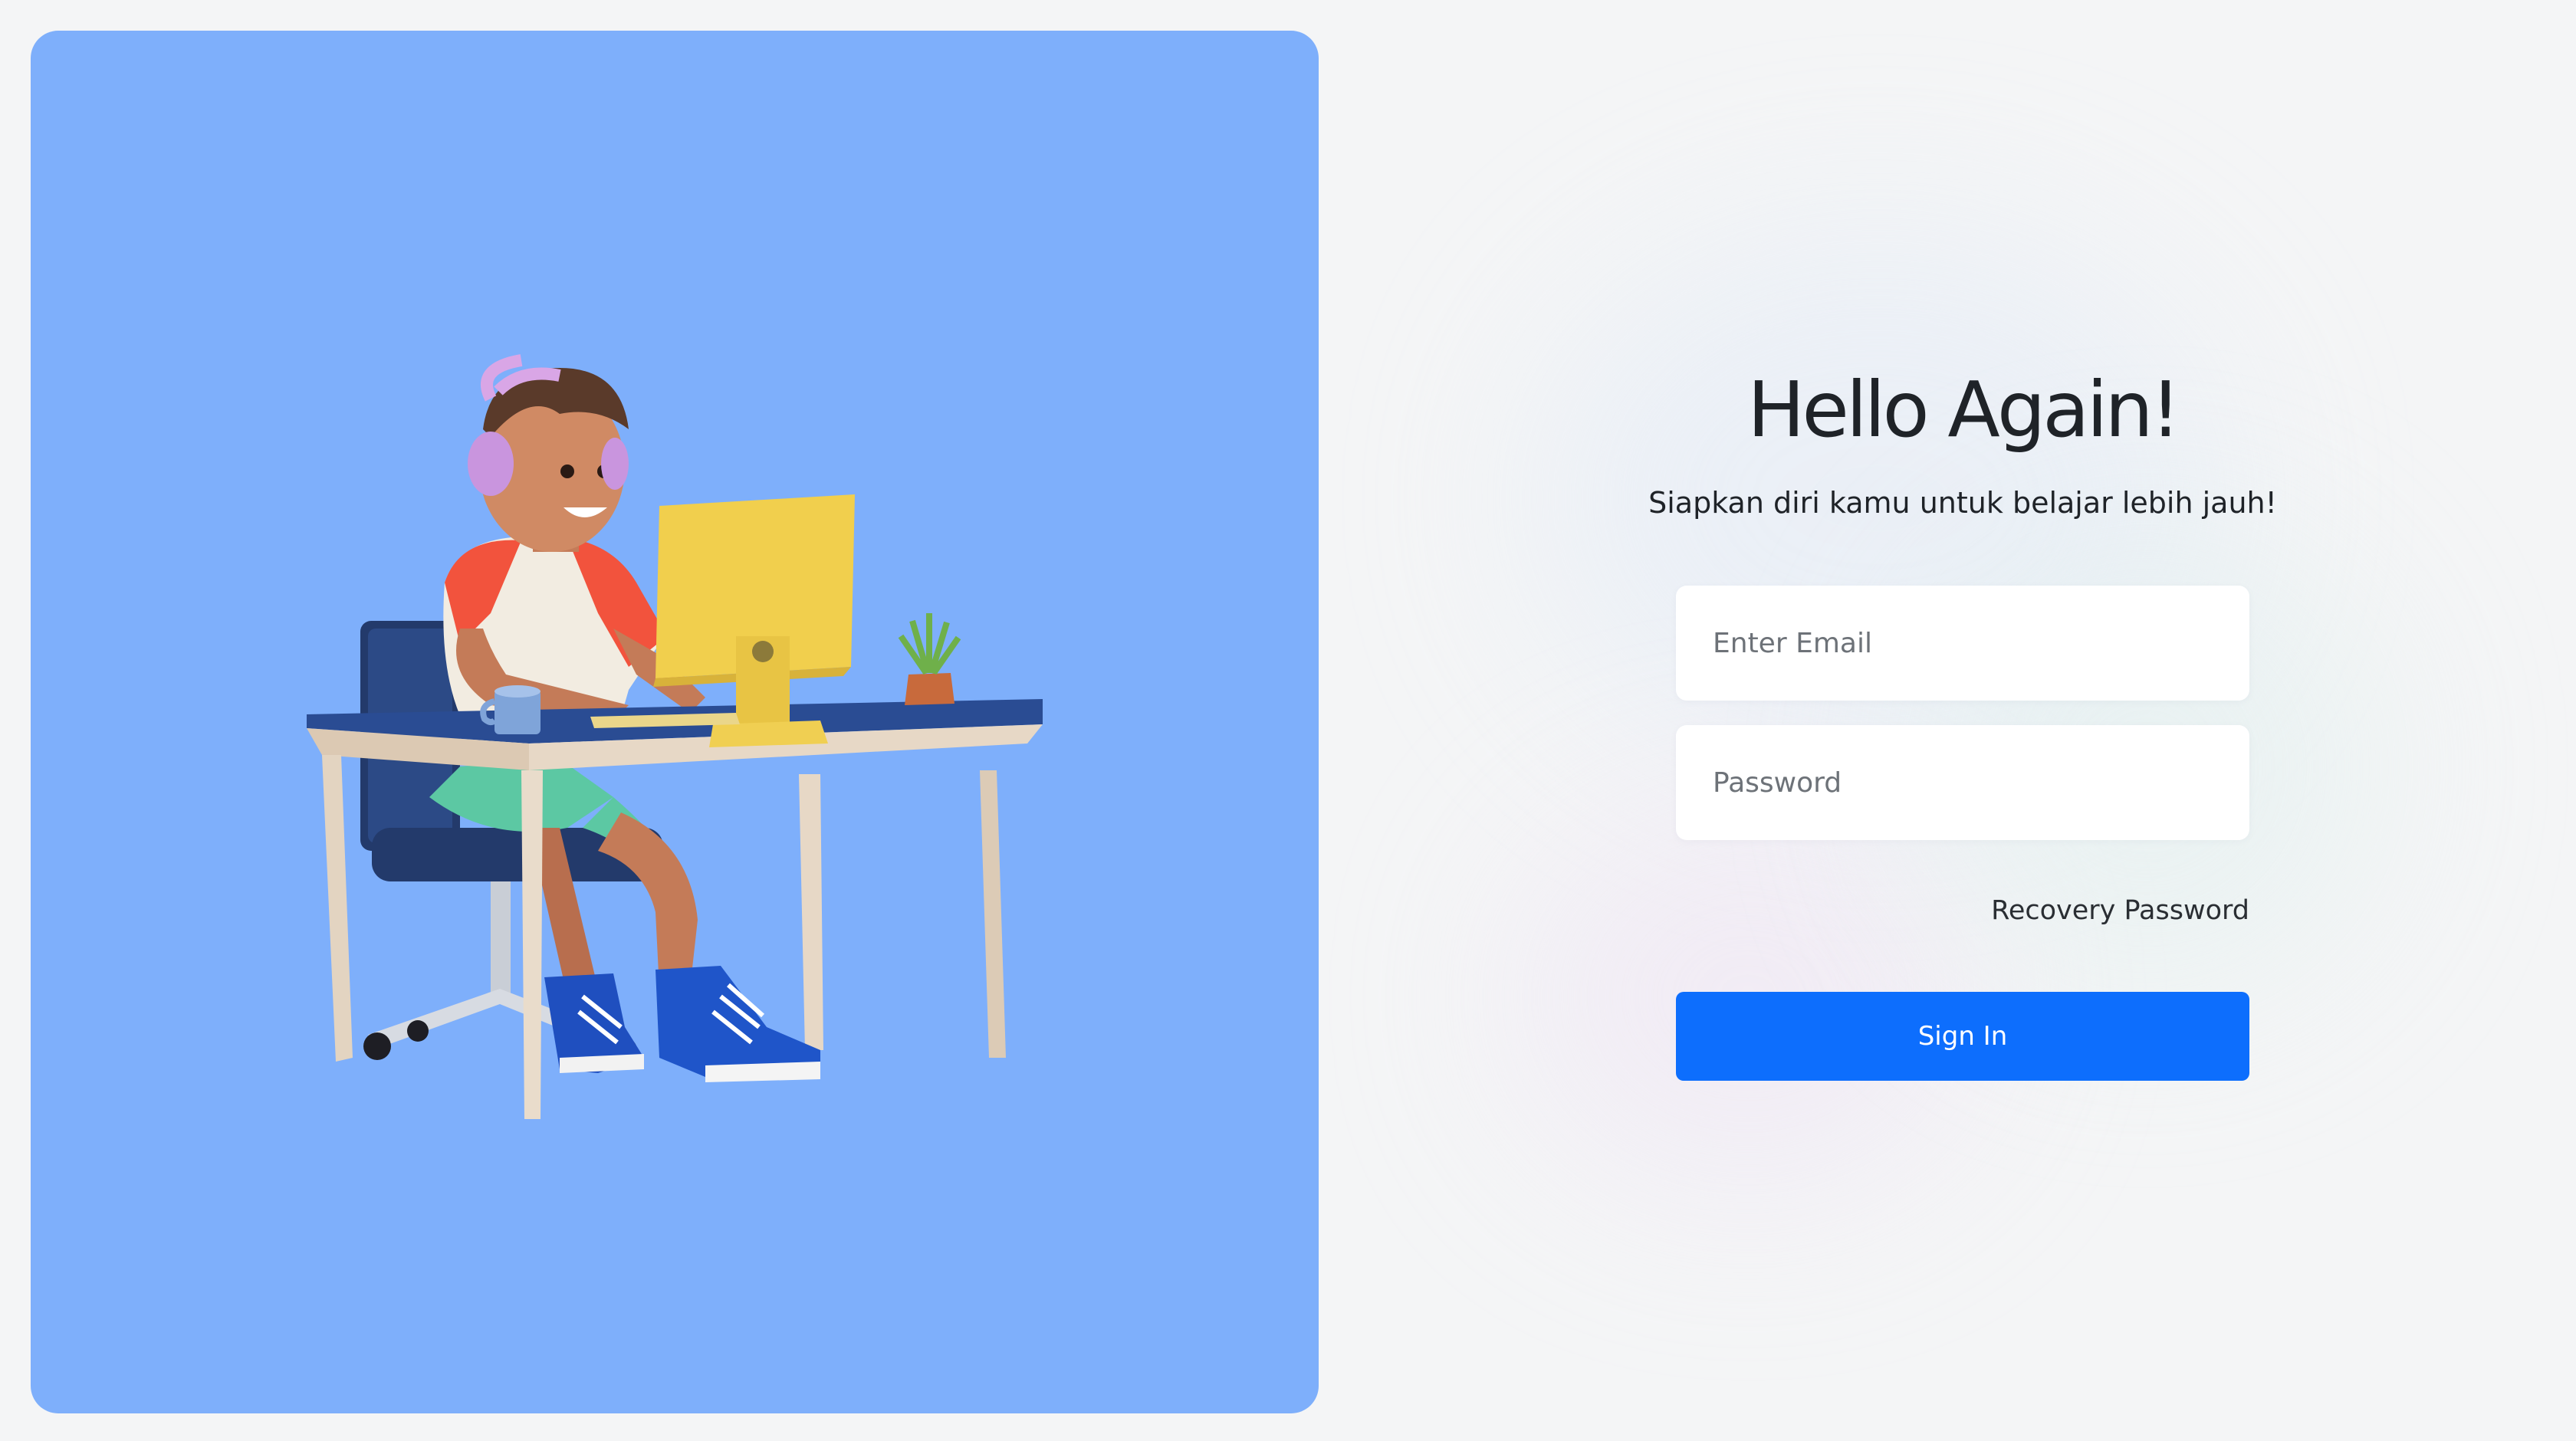 The height and width of the screenshot is (1441, 2576). I want to click on potted-plant, so click(929, 659).